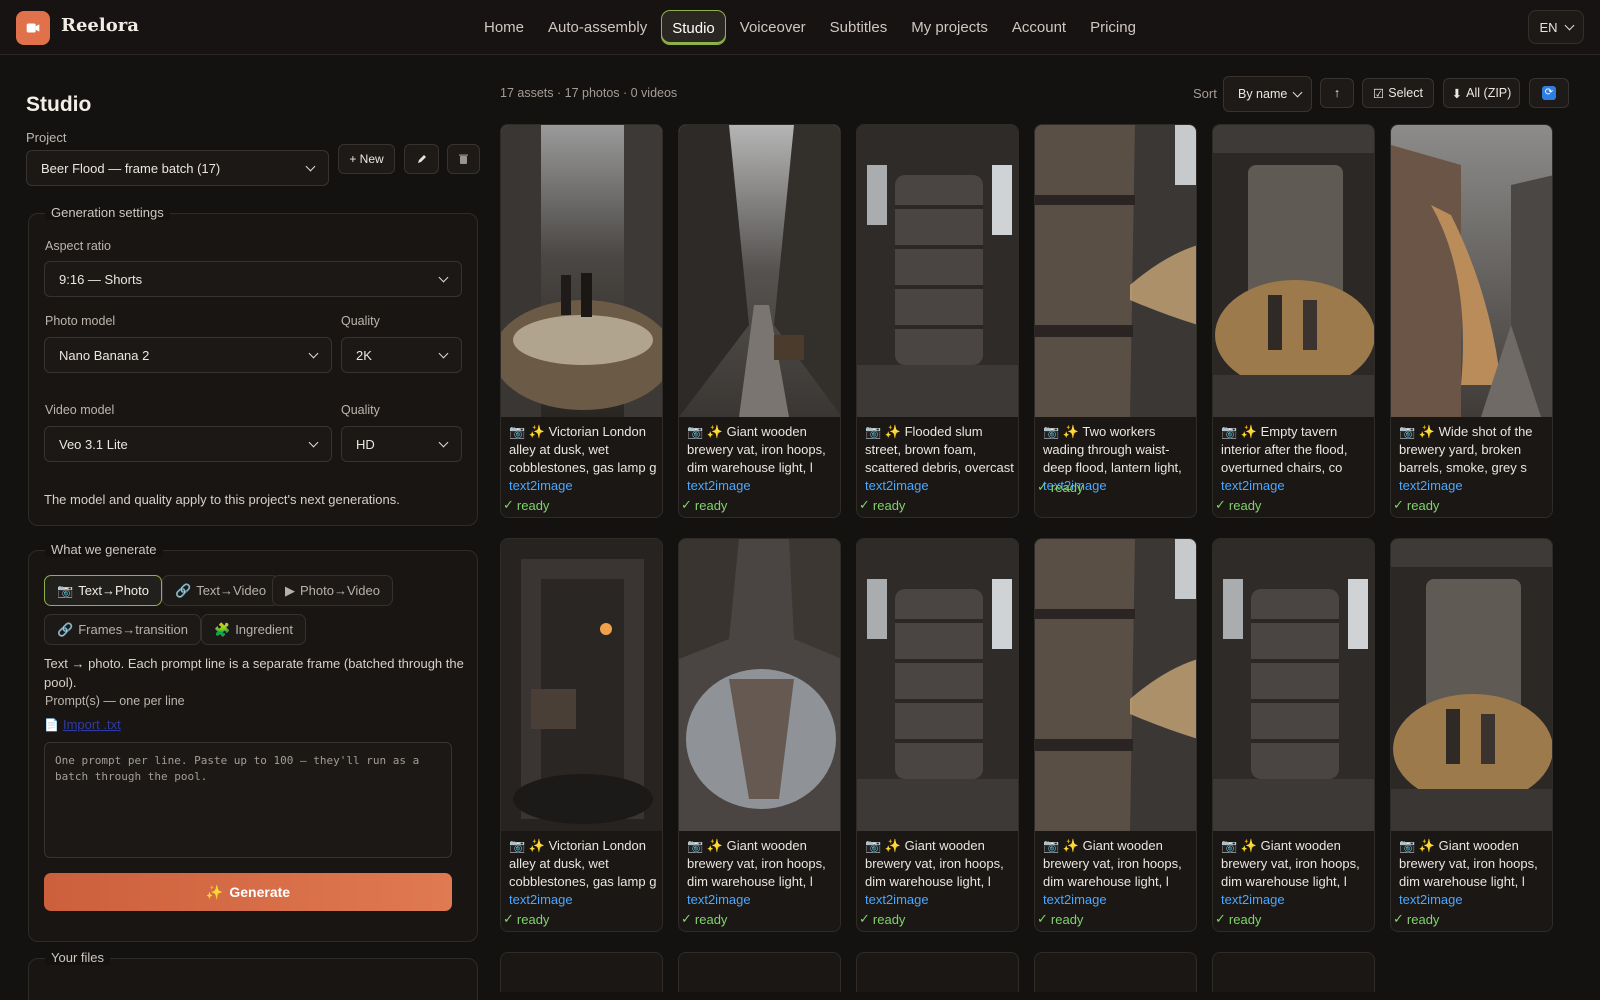 The height and width of the screenshot is (1000, 1600). I want to click on photo-quality-label: Quality, so click(360, 321).